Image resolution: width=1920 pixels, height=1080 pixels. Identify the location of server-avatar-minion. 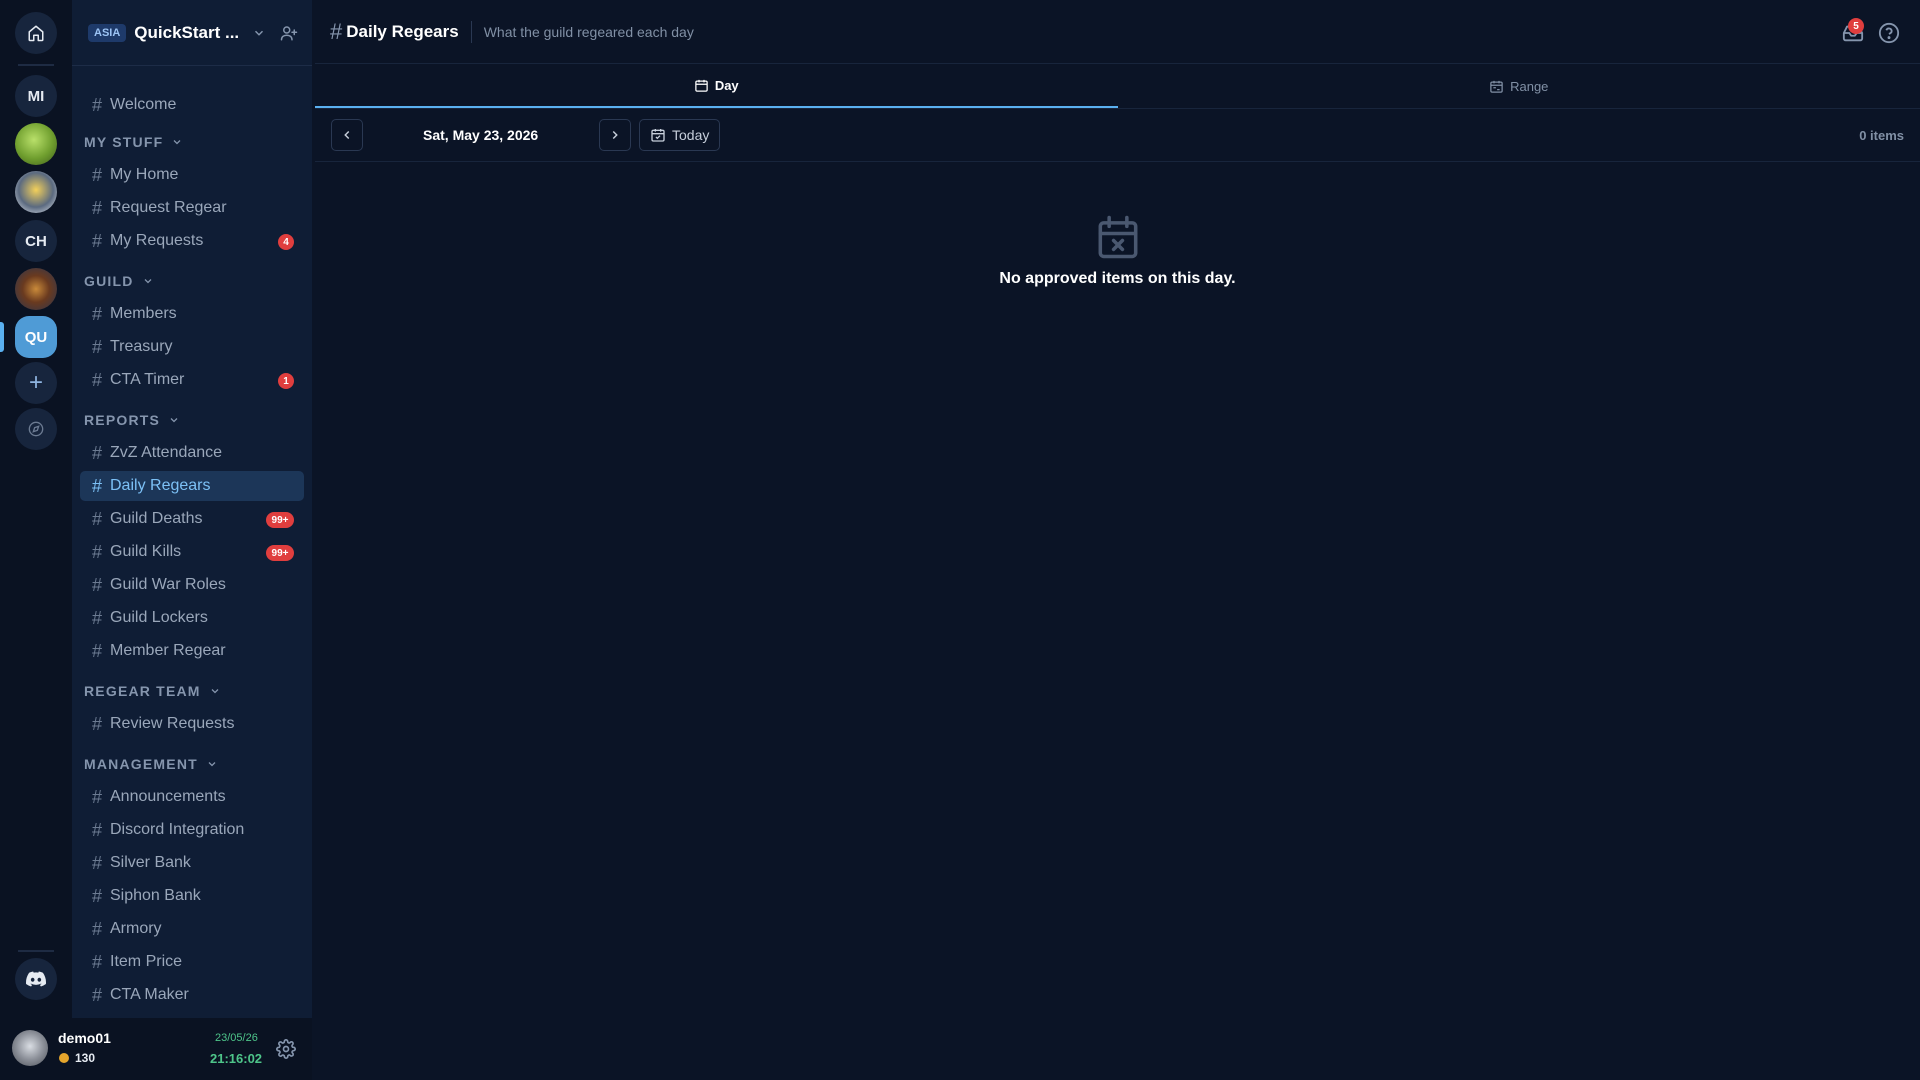
(36, 192).